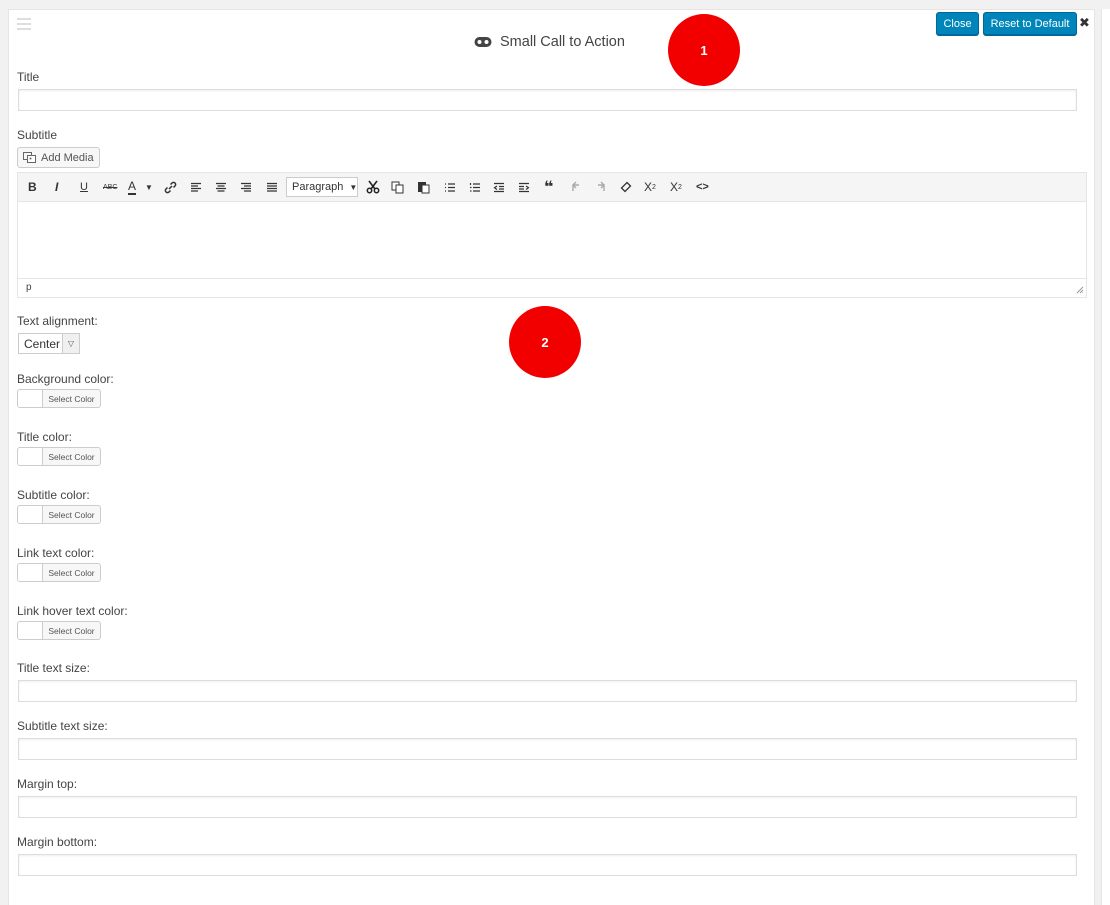 Image resolution: width=1110 pixels, height=905 pixels. I want to click on title-input, so click(547, 100).